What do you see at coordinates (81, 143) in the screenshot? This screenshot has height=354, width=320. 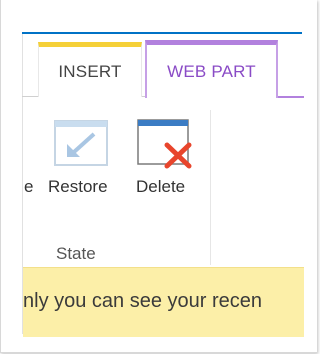 I see `restore-icon` at bounding box center [81, 143].